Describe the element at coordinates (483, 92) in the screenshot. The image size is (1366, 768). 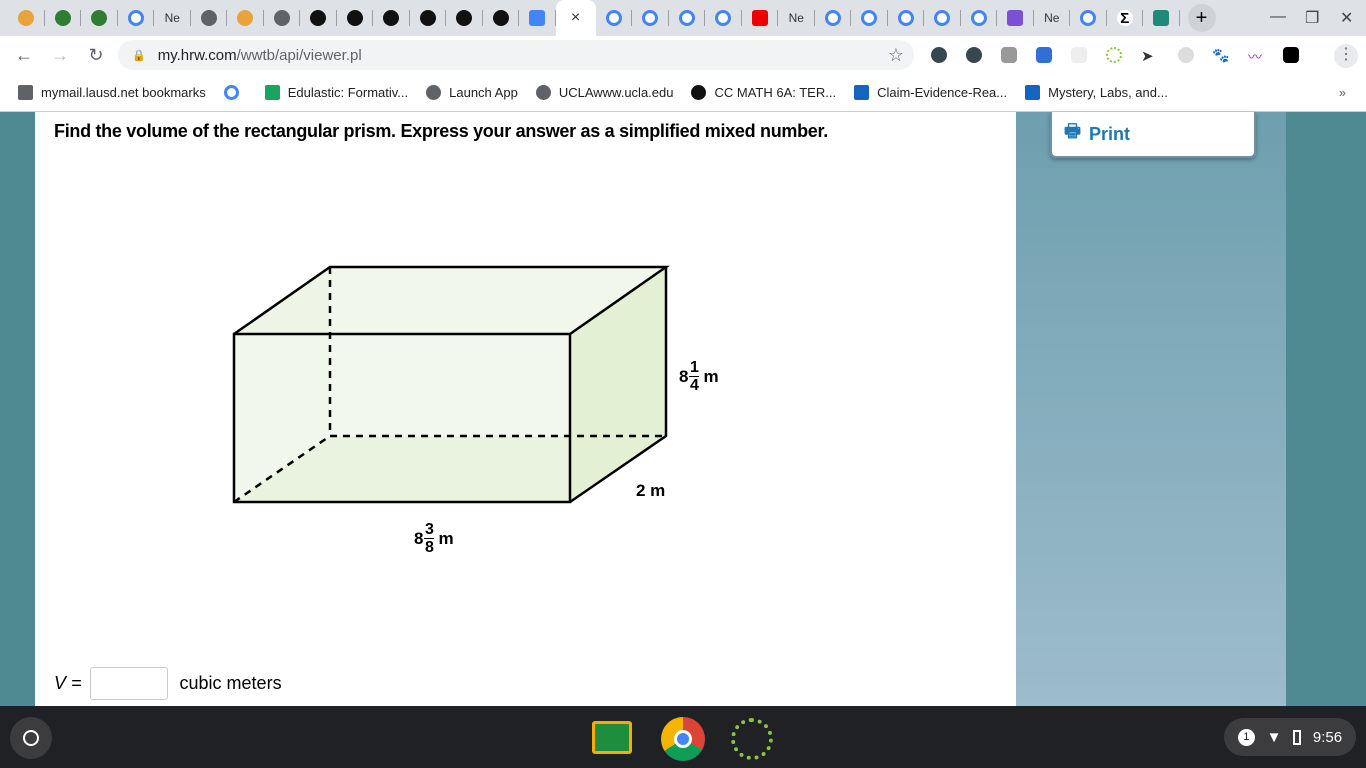
I see `bookmark-label: Launch App` at that location.